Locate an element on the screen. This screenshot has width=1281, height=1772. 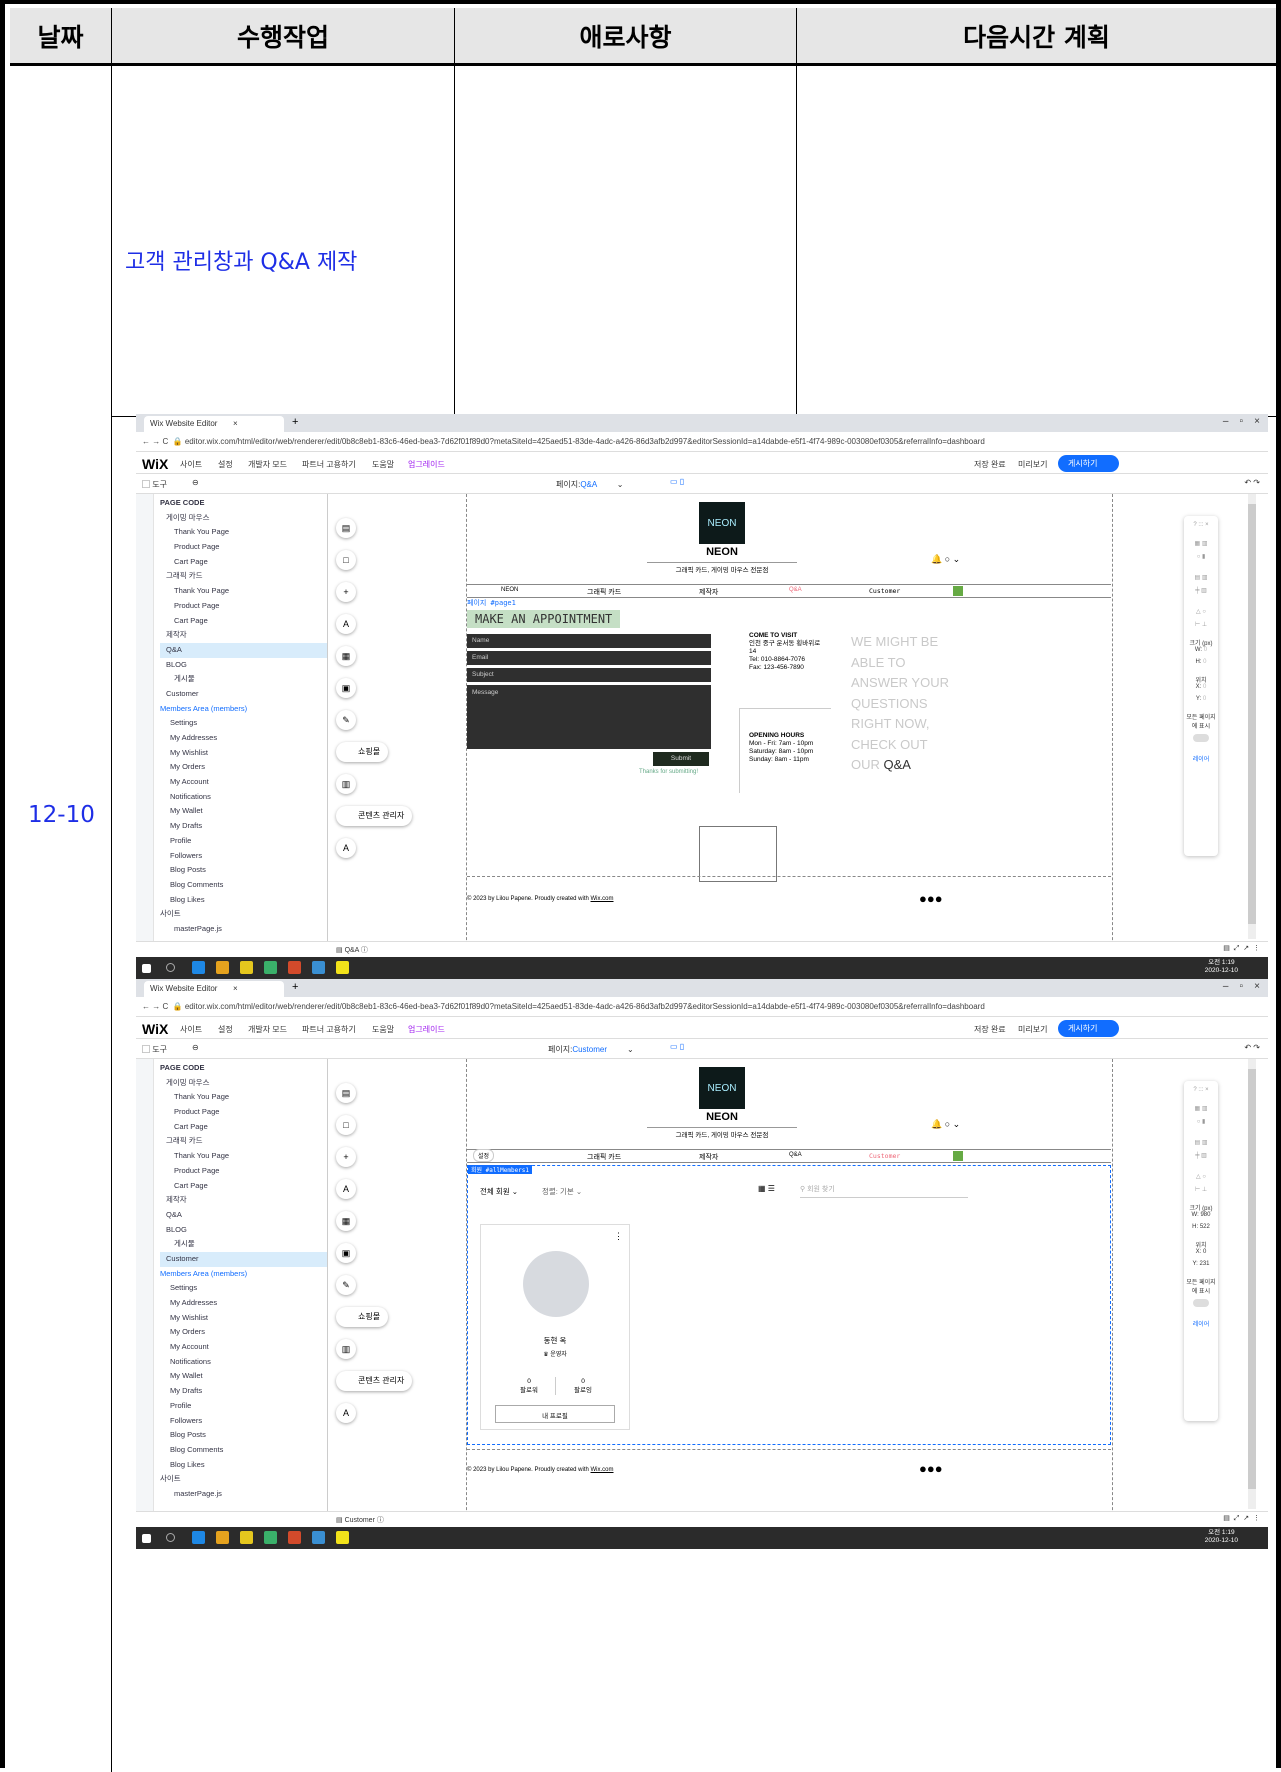
undo-redo-icon: ↶ ↷ is located at coordinates (1252, 482).